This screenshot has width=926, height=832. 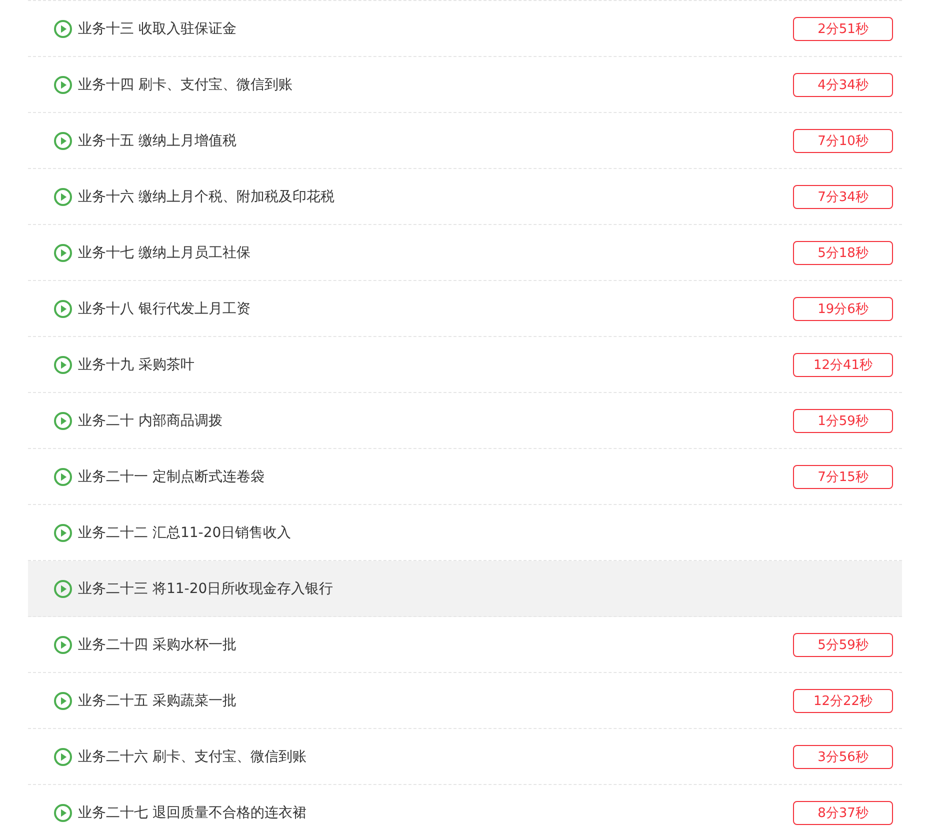 What do you see at coordinates (206, 589) in the screenshot?
I see `lesson-title: 业务二十三 将11-20日所收现金存入银行` at bounding box center [206, 589].